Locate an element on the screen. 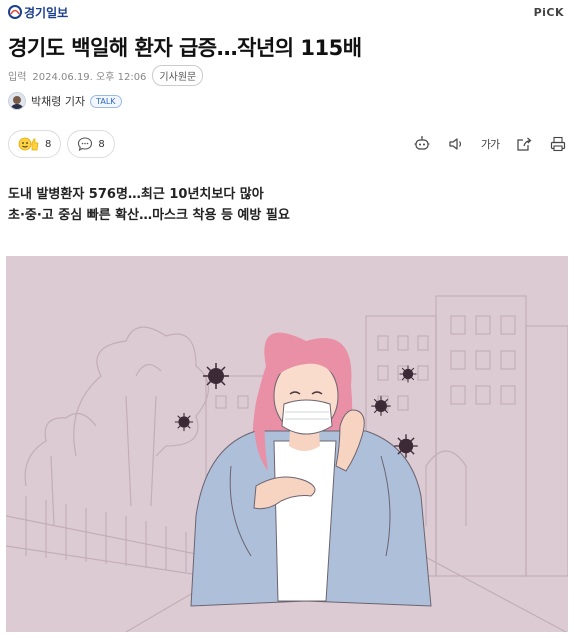 The image size is (574, 638). reactions-bar: 8 8 is located at coordinates (61, 144).